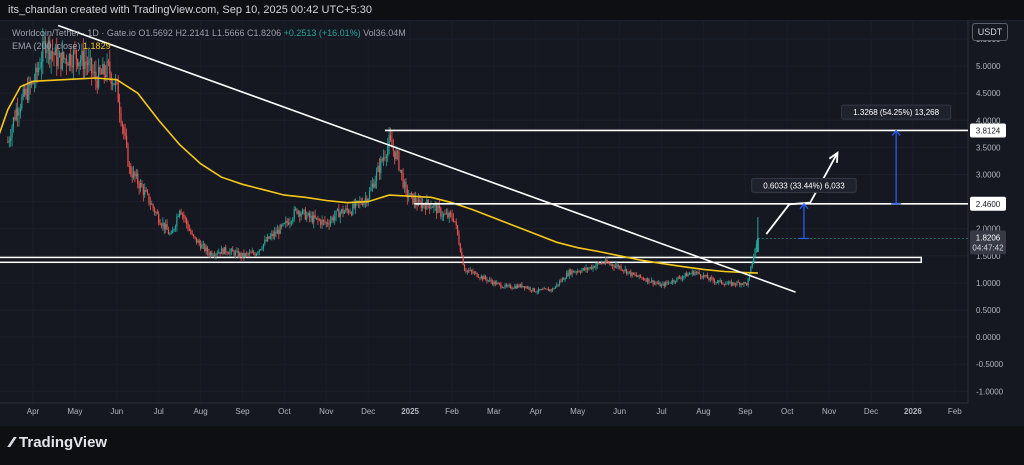 The height and width of the screenshot is (465, 1024). I want to click on x-tick-label: 2026, so click(913, 411).